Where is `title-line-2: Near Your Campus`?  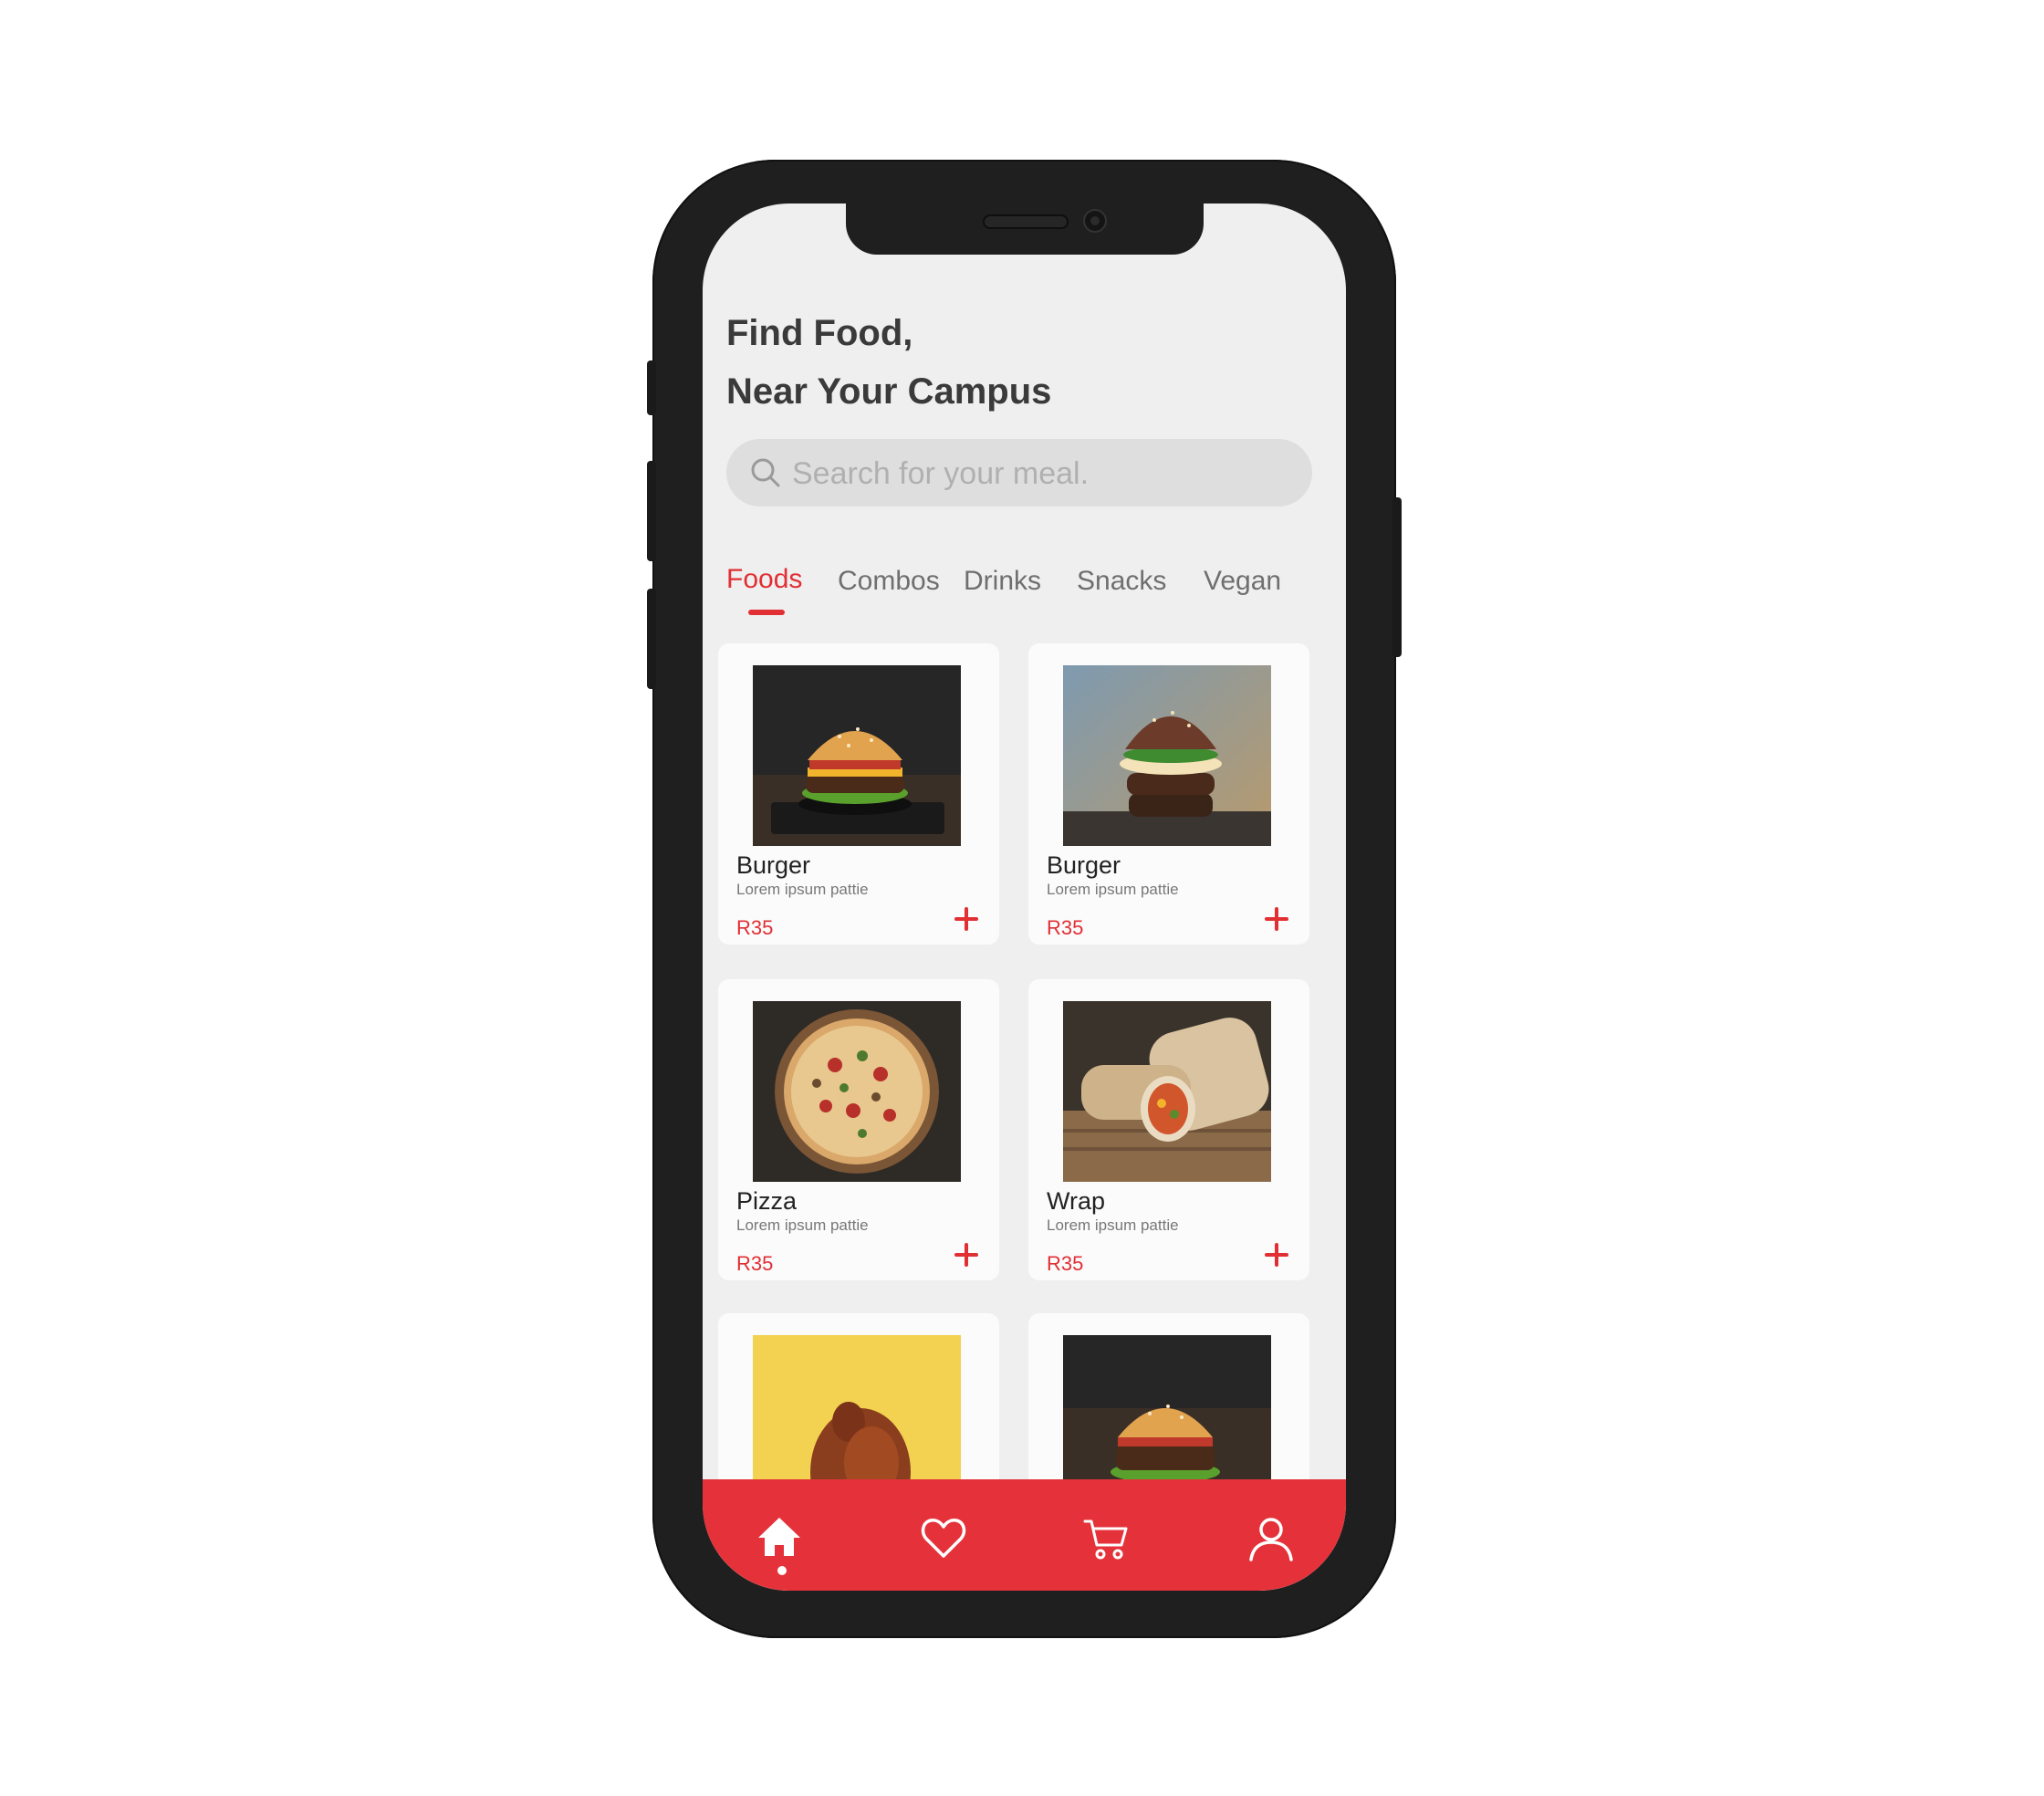
title-line-2: Near Your Campus is located at coordinates (889, 391).